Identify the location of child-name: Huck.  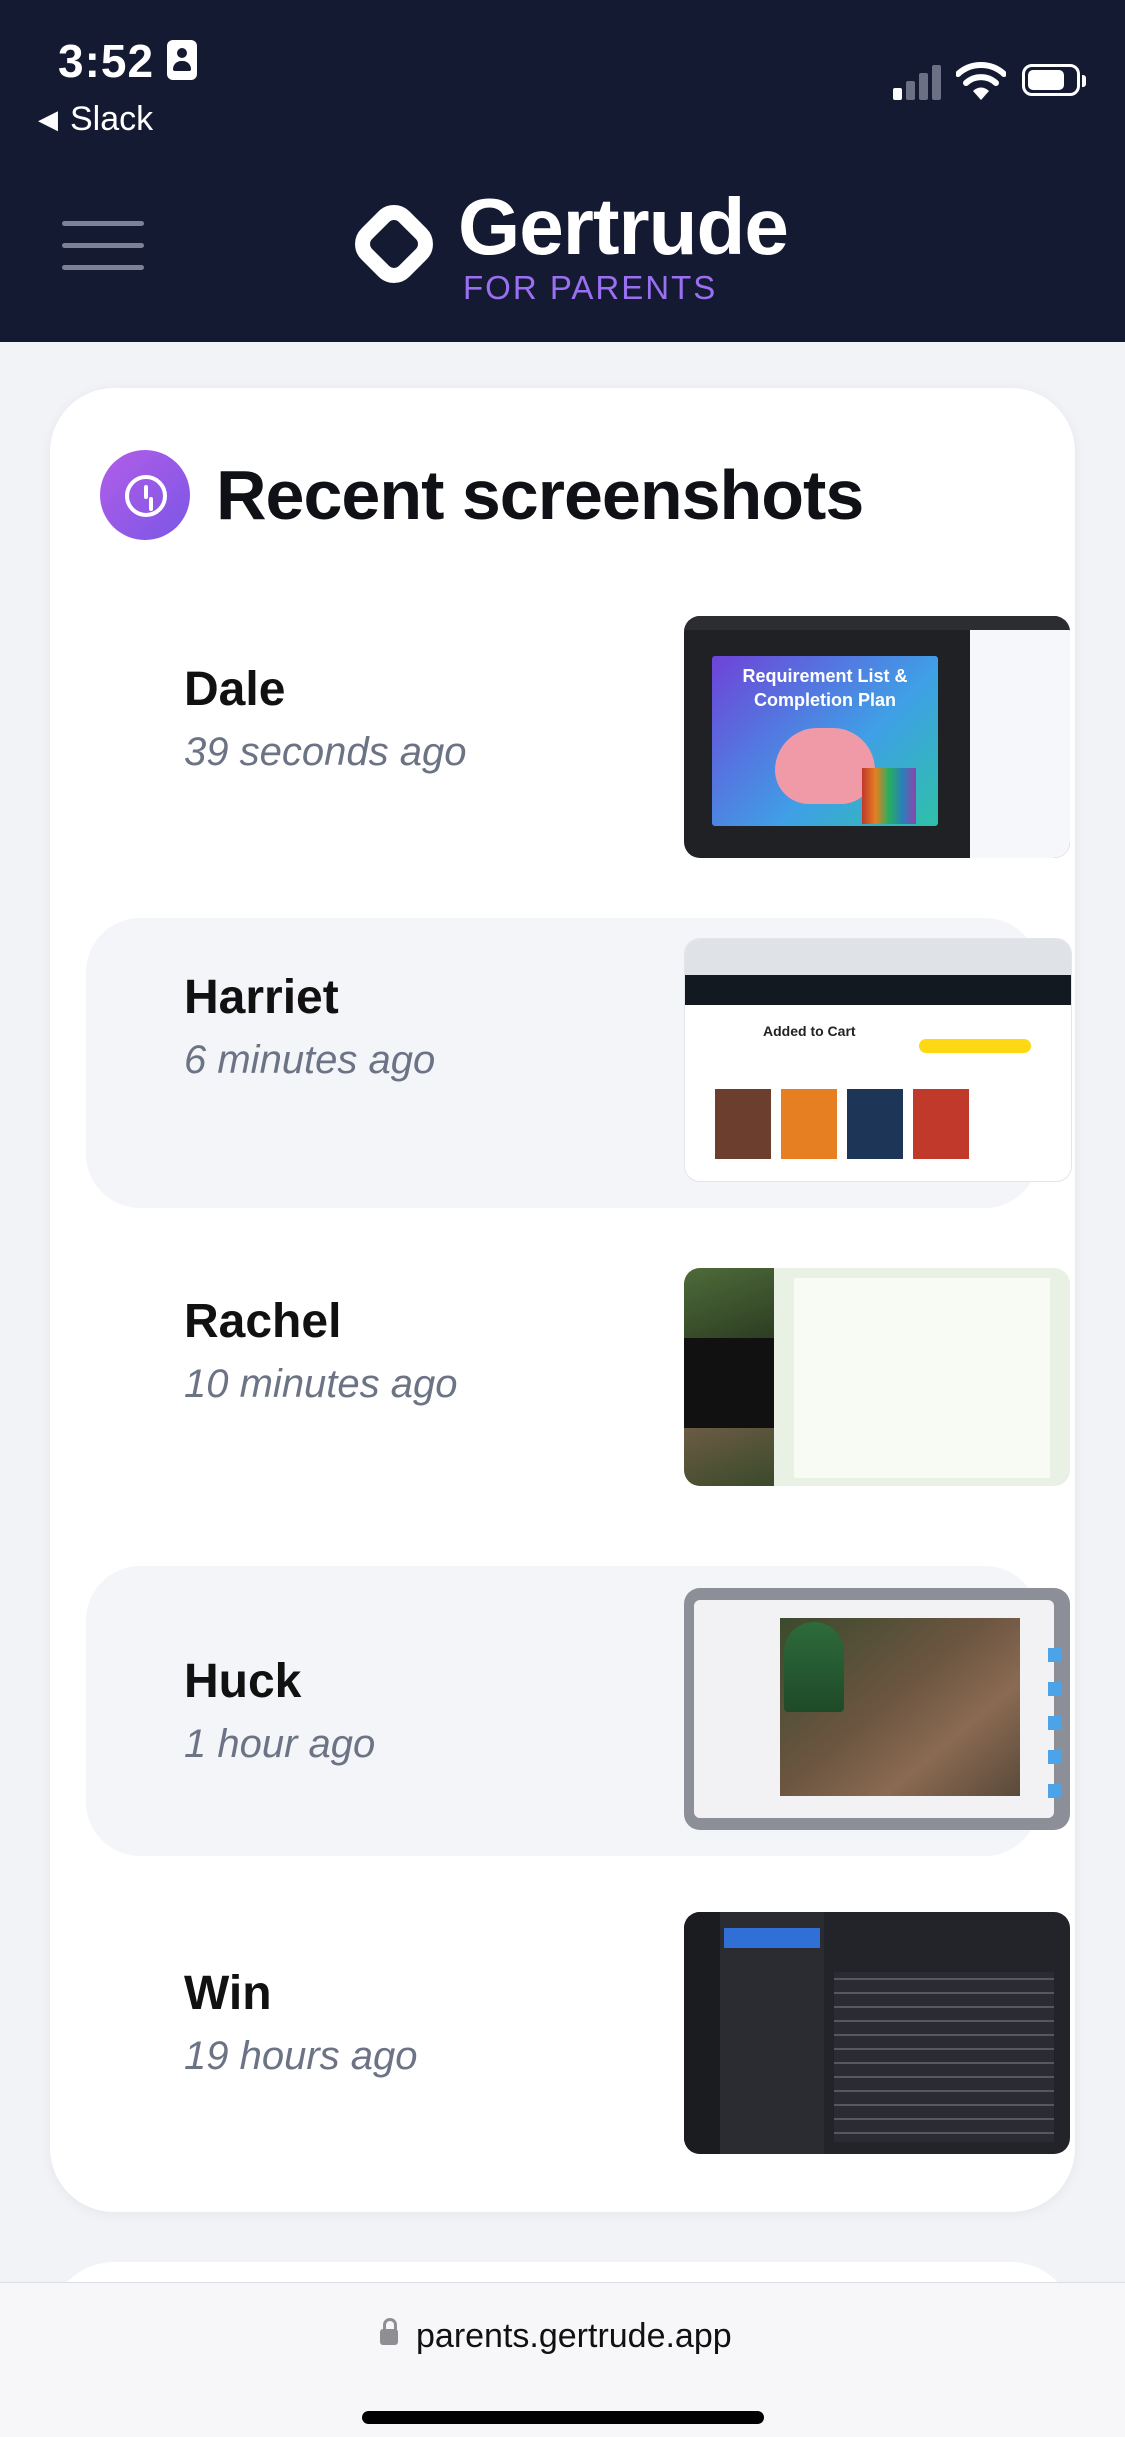
(243, 1681).